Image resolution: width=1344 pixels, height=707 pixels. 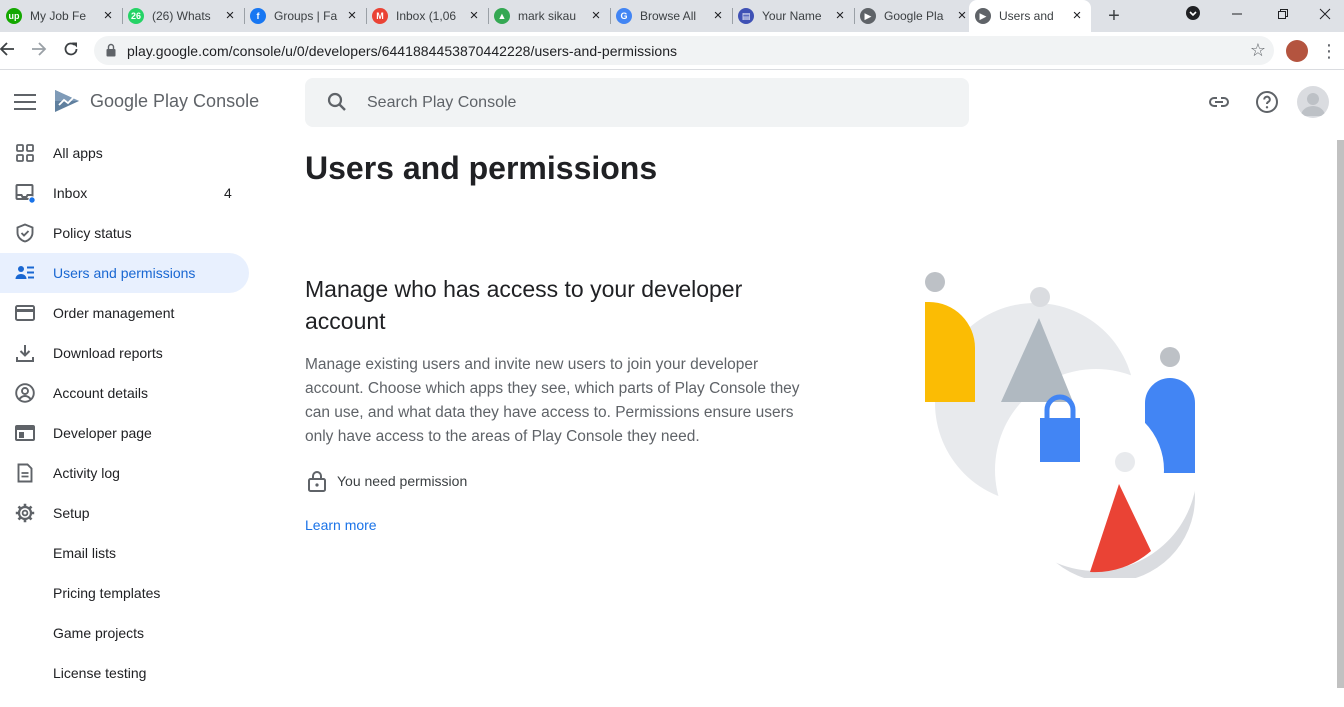 I want to click on page-title: Users and permissions, so click(x=481, y=168).